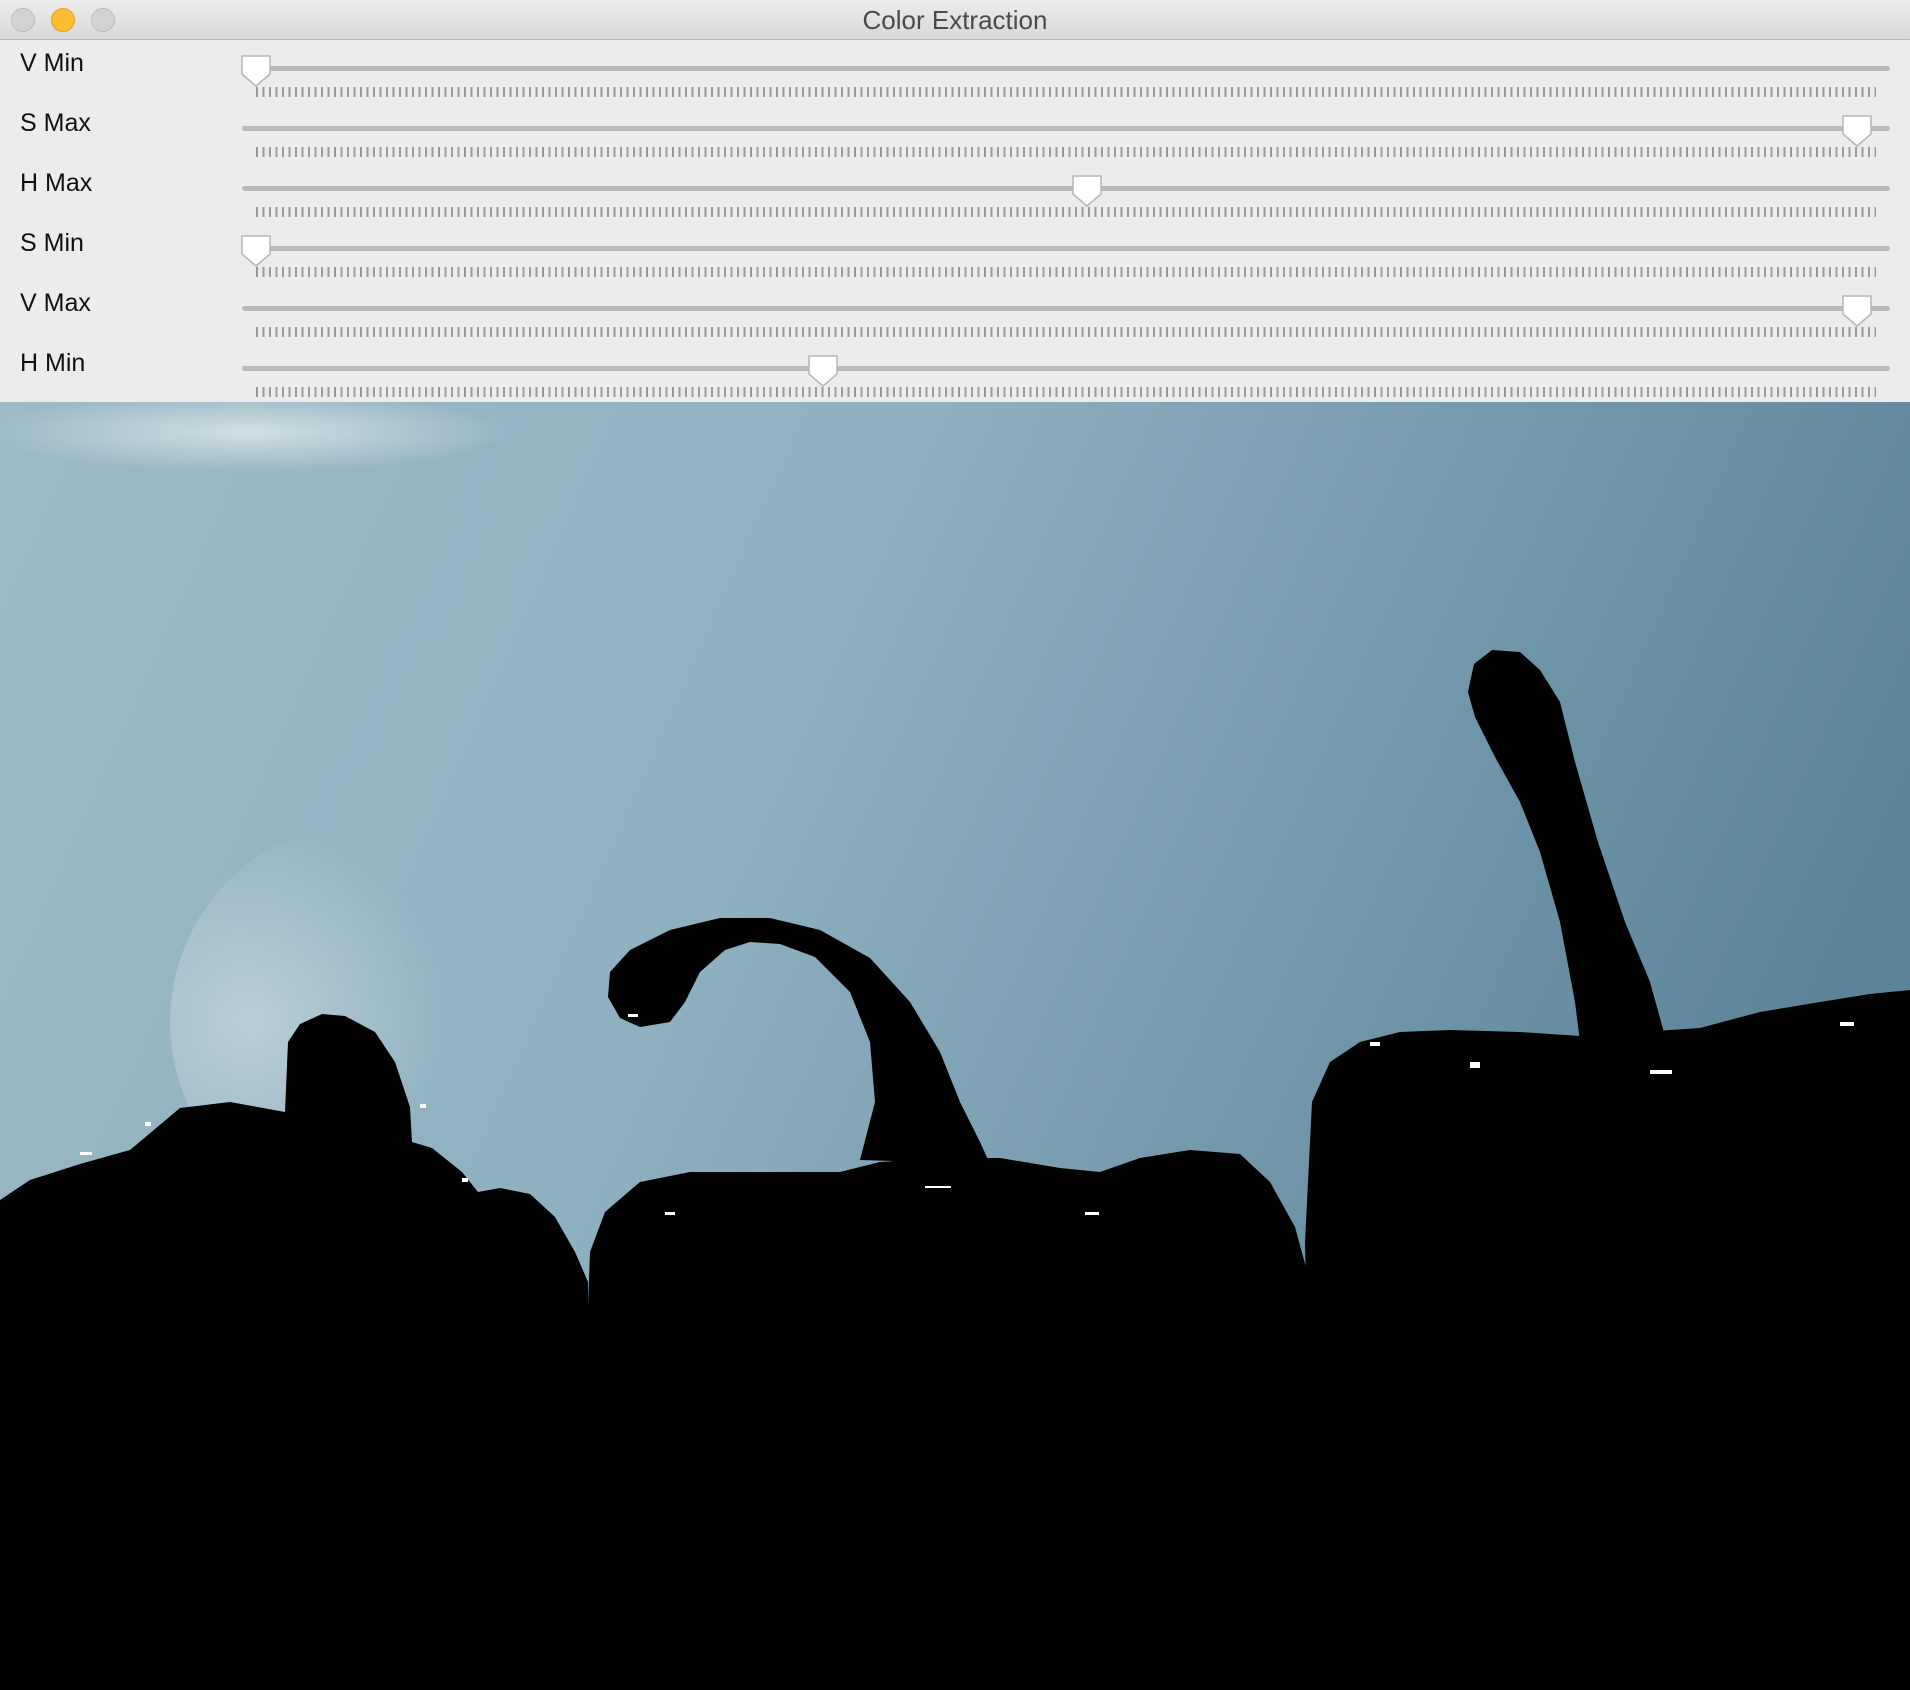 The width and height of the screenshot is (1910, 1690). I want to click on title-bar: Color Extraction, so click(955, 20).